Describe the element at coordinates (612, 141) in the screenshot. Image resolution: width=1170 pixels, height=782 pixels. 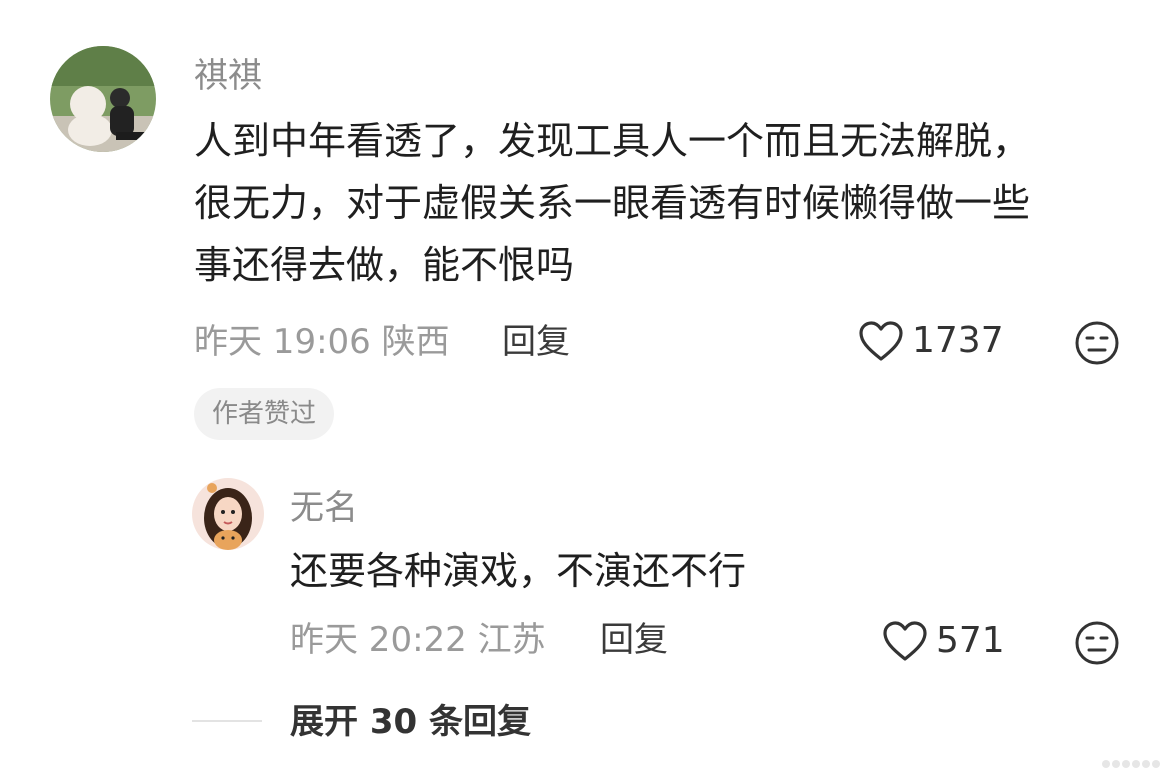
I see `comment-text-line-1: 人到中年看透了，发现工具人一个而且无法解脱，` at that location.